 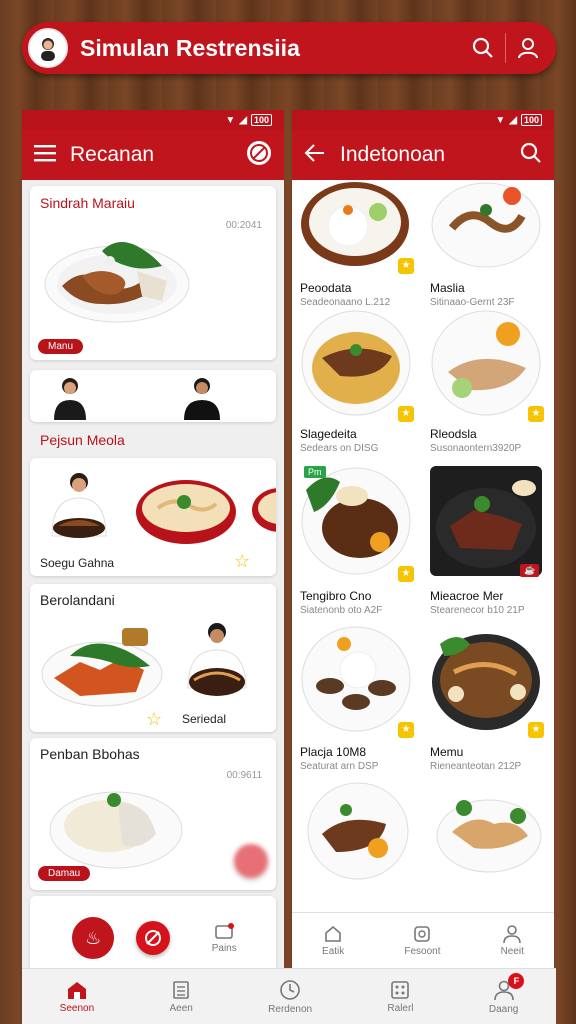 What do you see at coordinates (217, 659) in the screenshot?
I see `chef-with-dish-image` at bounding box center [217, 659].